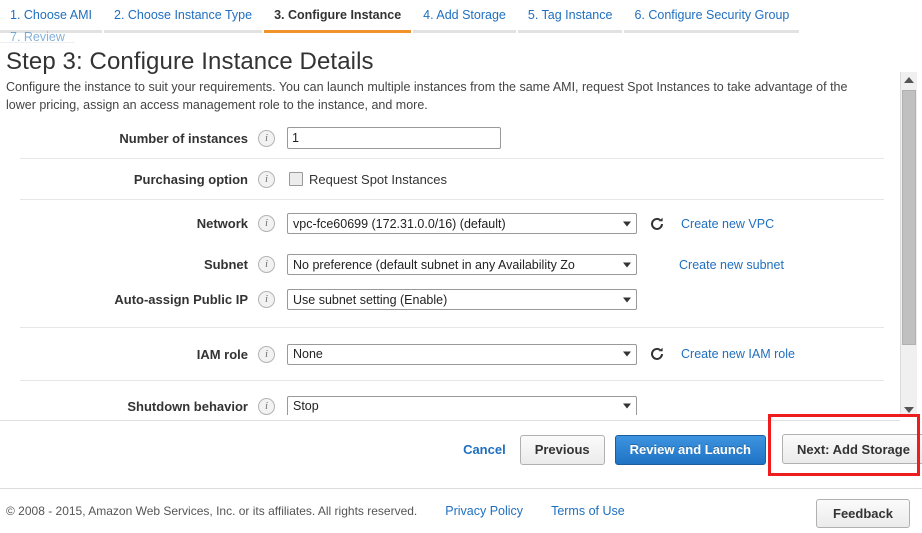  I want to click on request-spot-instances-label: Request Spot Instances, so click(378, 179).